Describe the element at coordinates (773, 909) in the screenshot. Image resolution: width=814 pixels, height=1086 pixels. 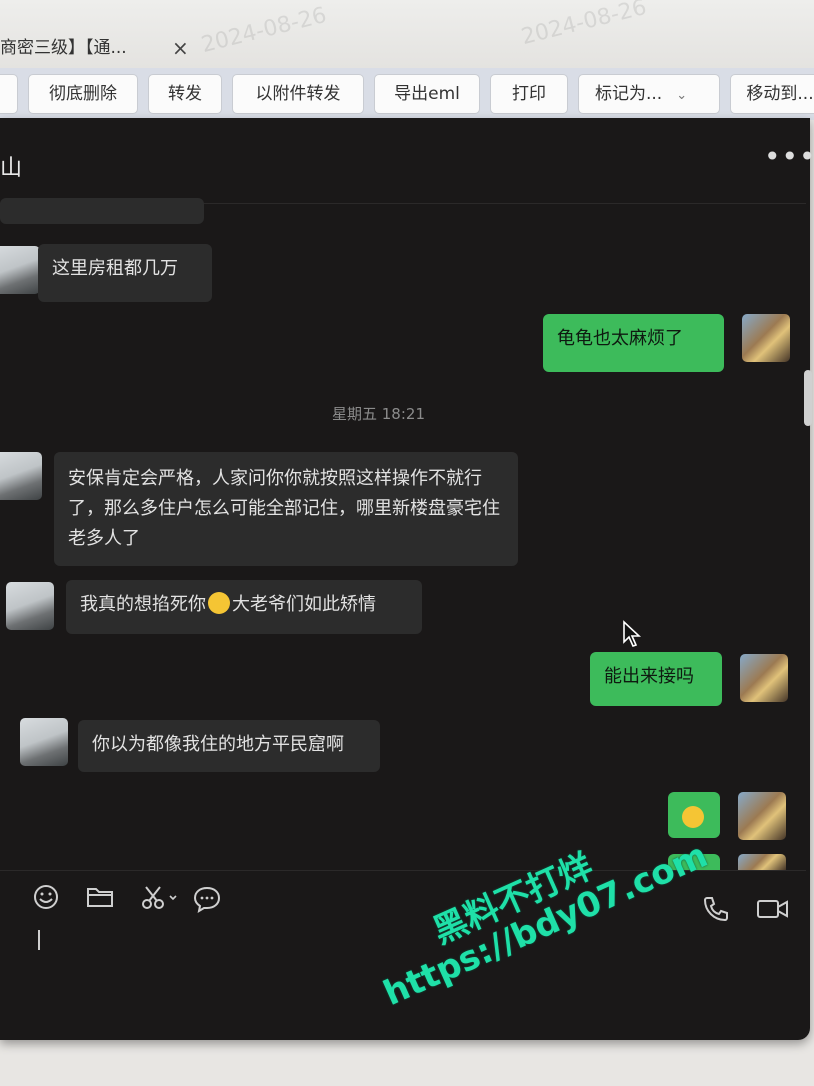
I see `video-icon` at that location.